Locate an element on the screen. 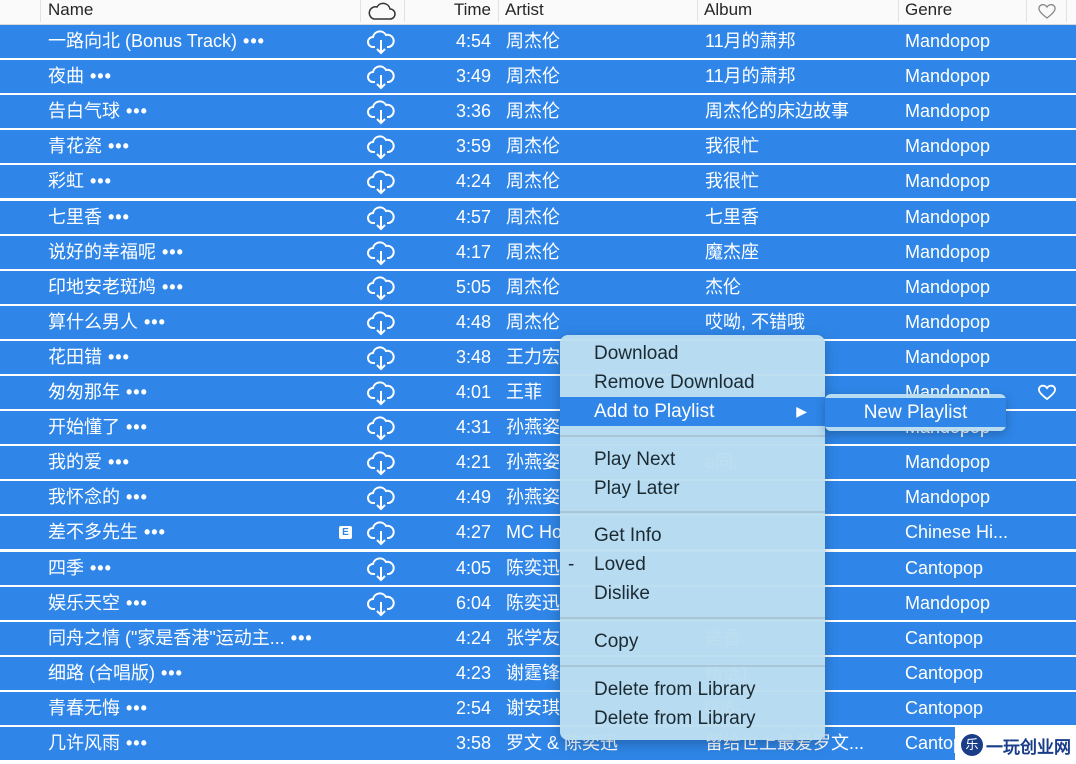  column-artist: Artist is located at coordinates (598, 12).